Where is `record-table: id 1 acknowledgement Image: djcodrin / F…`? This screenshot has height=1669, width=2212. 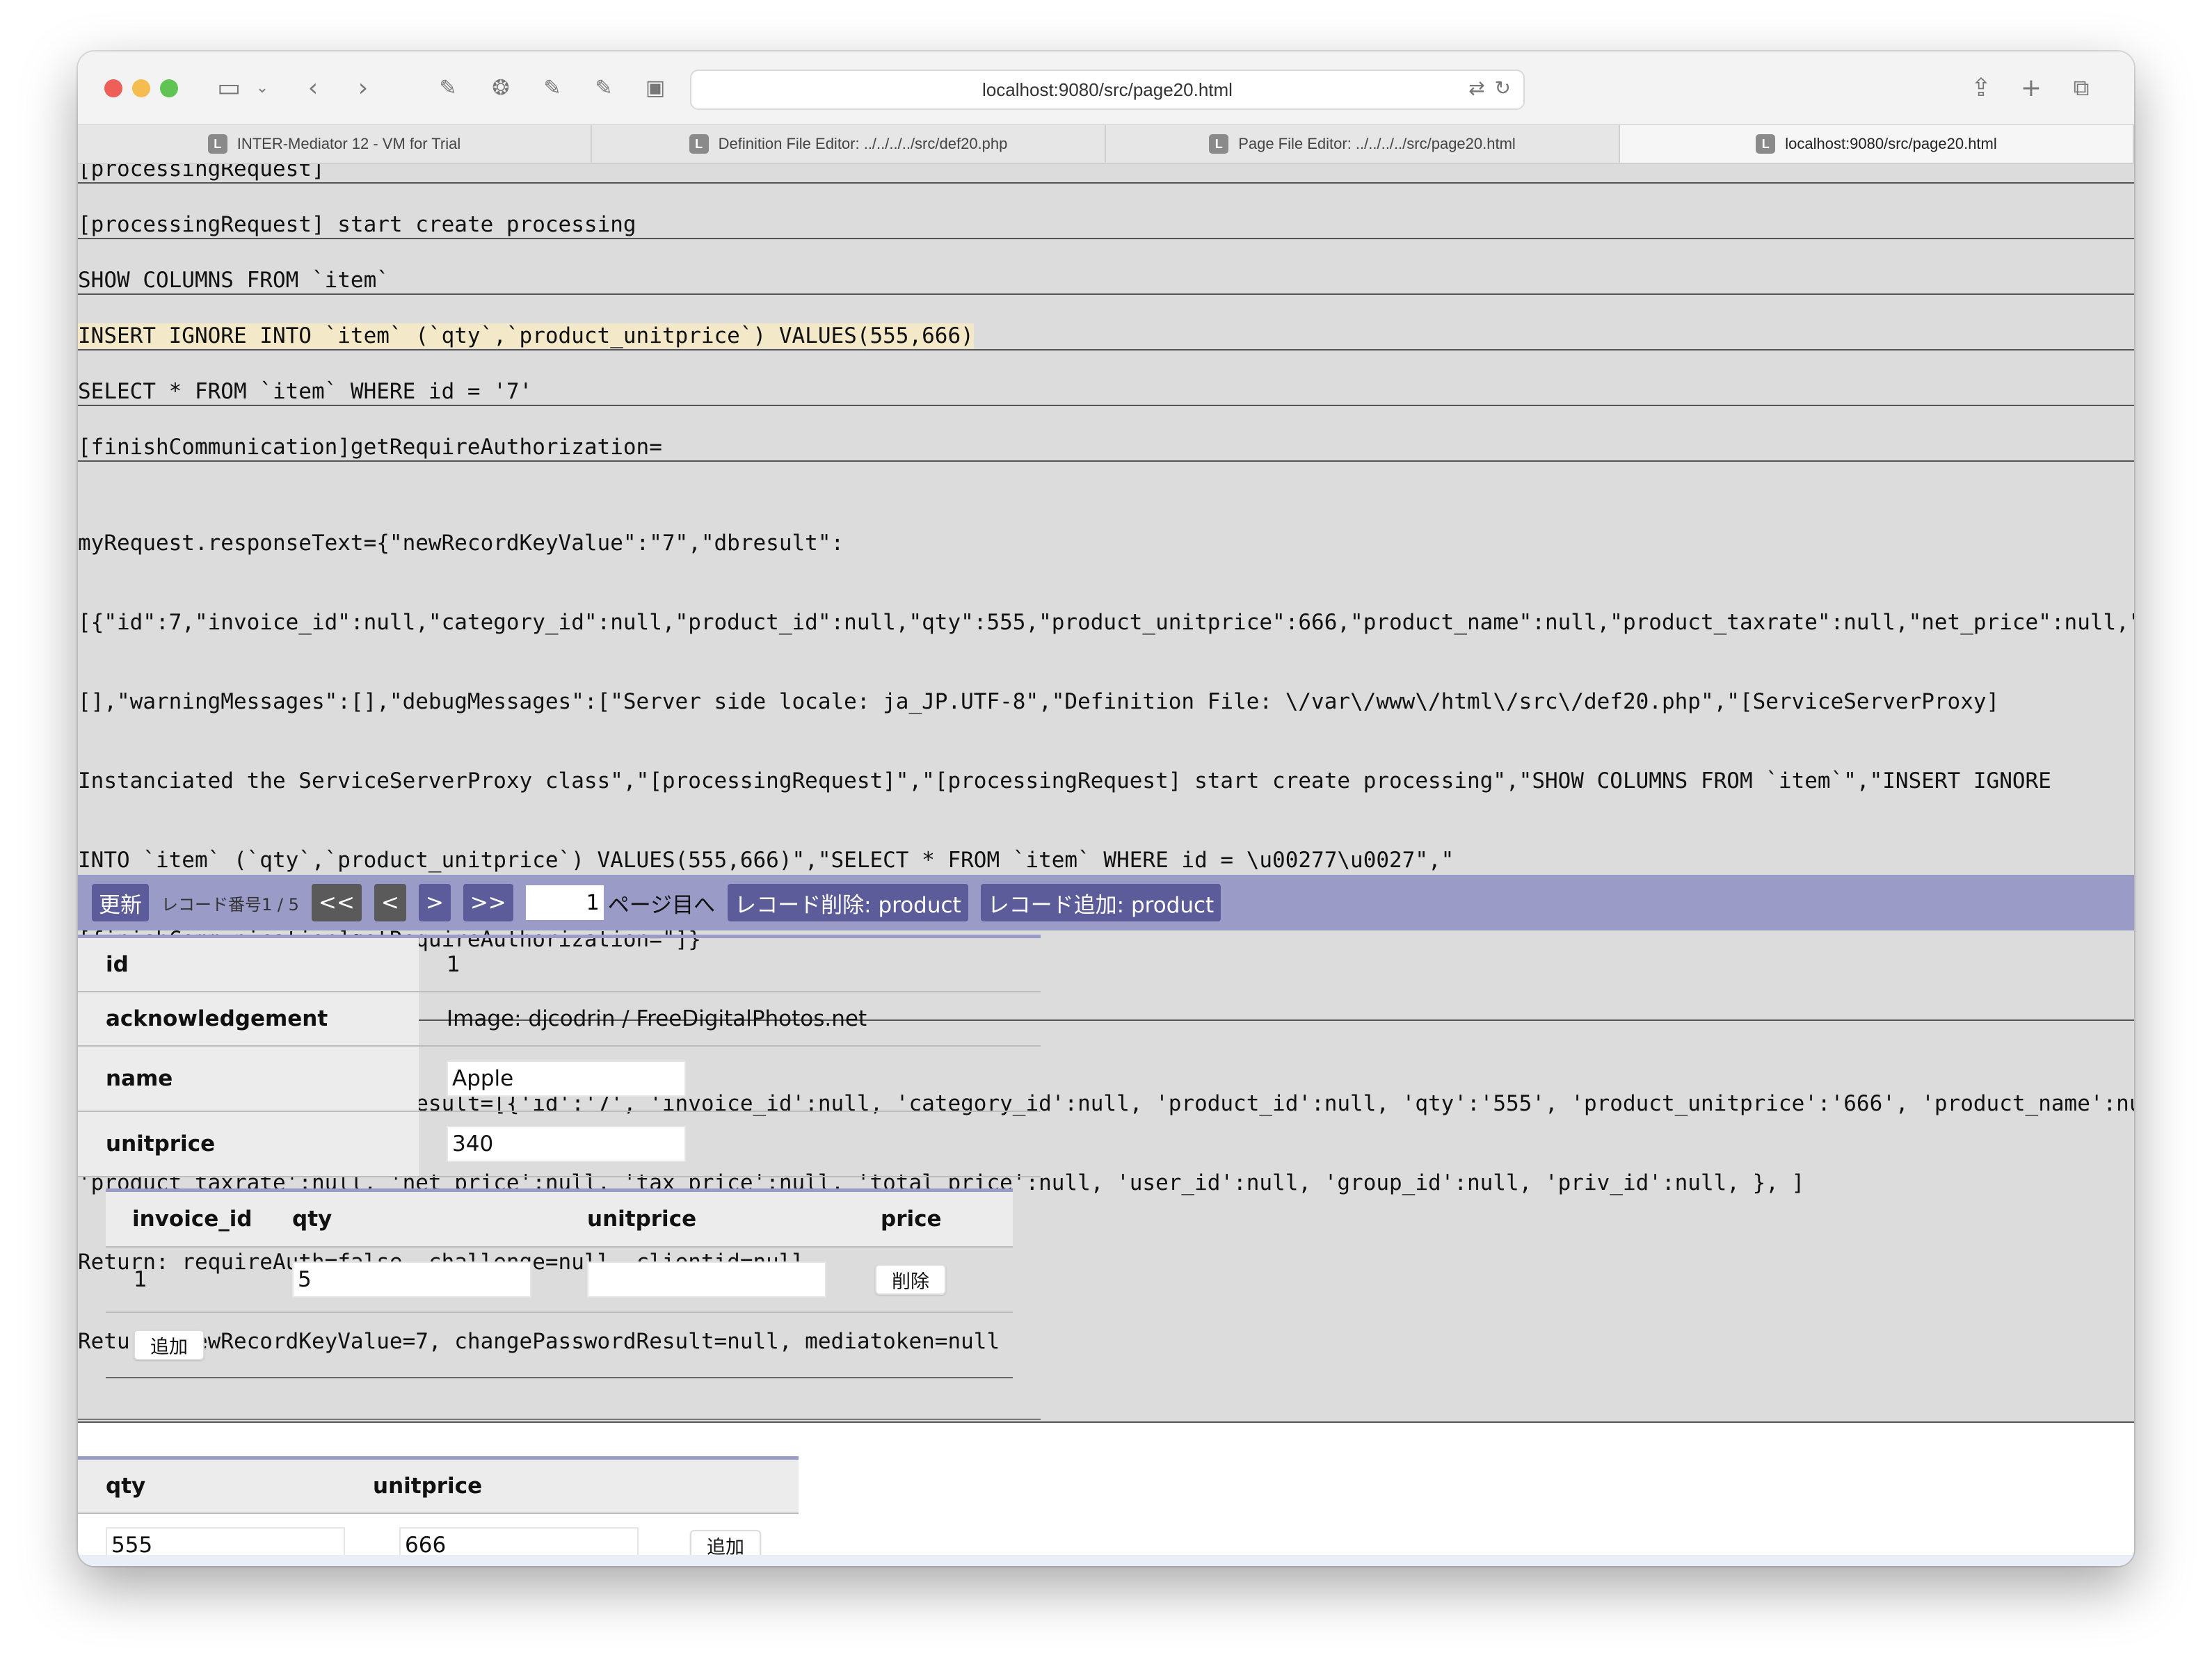 record-table: id 1 acknowledgement Image: djcodrin / F… is located at coordinates (559, 1177).